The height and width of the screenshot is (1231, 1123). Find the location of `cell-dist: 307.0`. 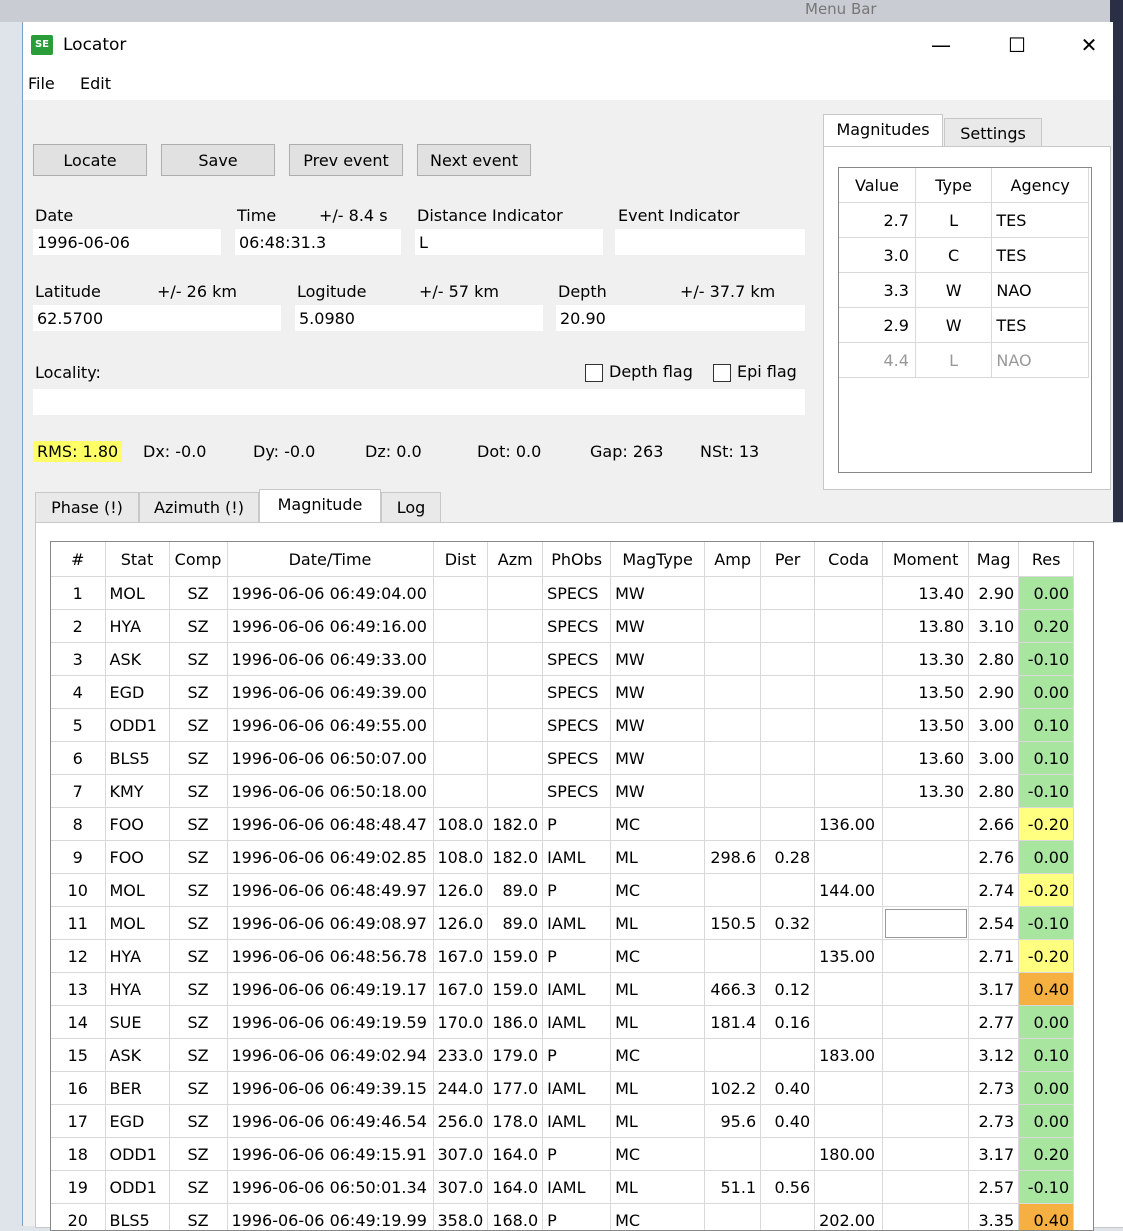

cell-dist: 307.0 is located at coordinates (460, 1154).